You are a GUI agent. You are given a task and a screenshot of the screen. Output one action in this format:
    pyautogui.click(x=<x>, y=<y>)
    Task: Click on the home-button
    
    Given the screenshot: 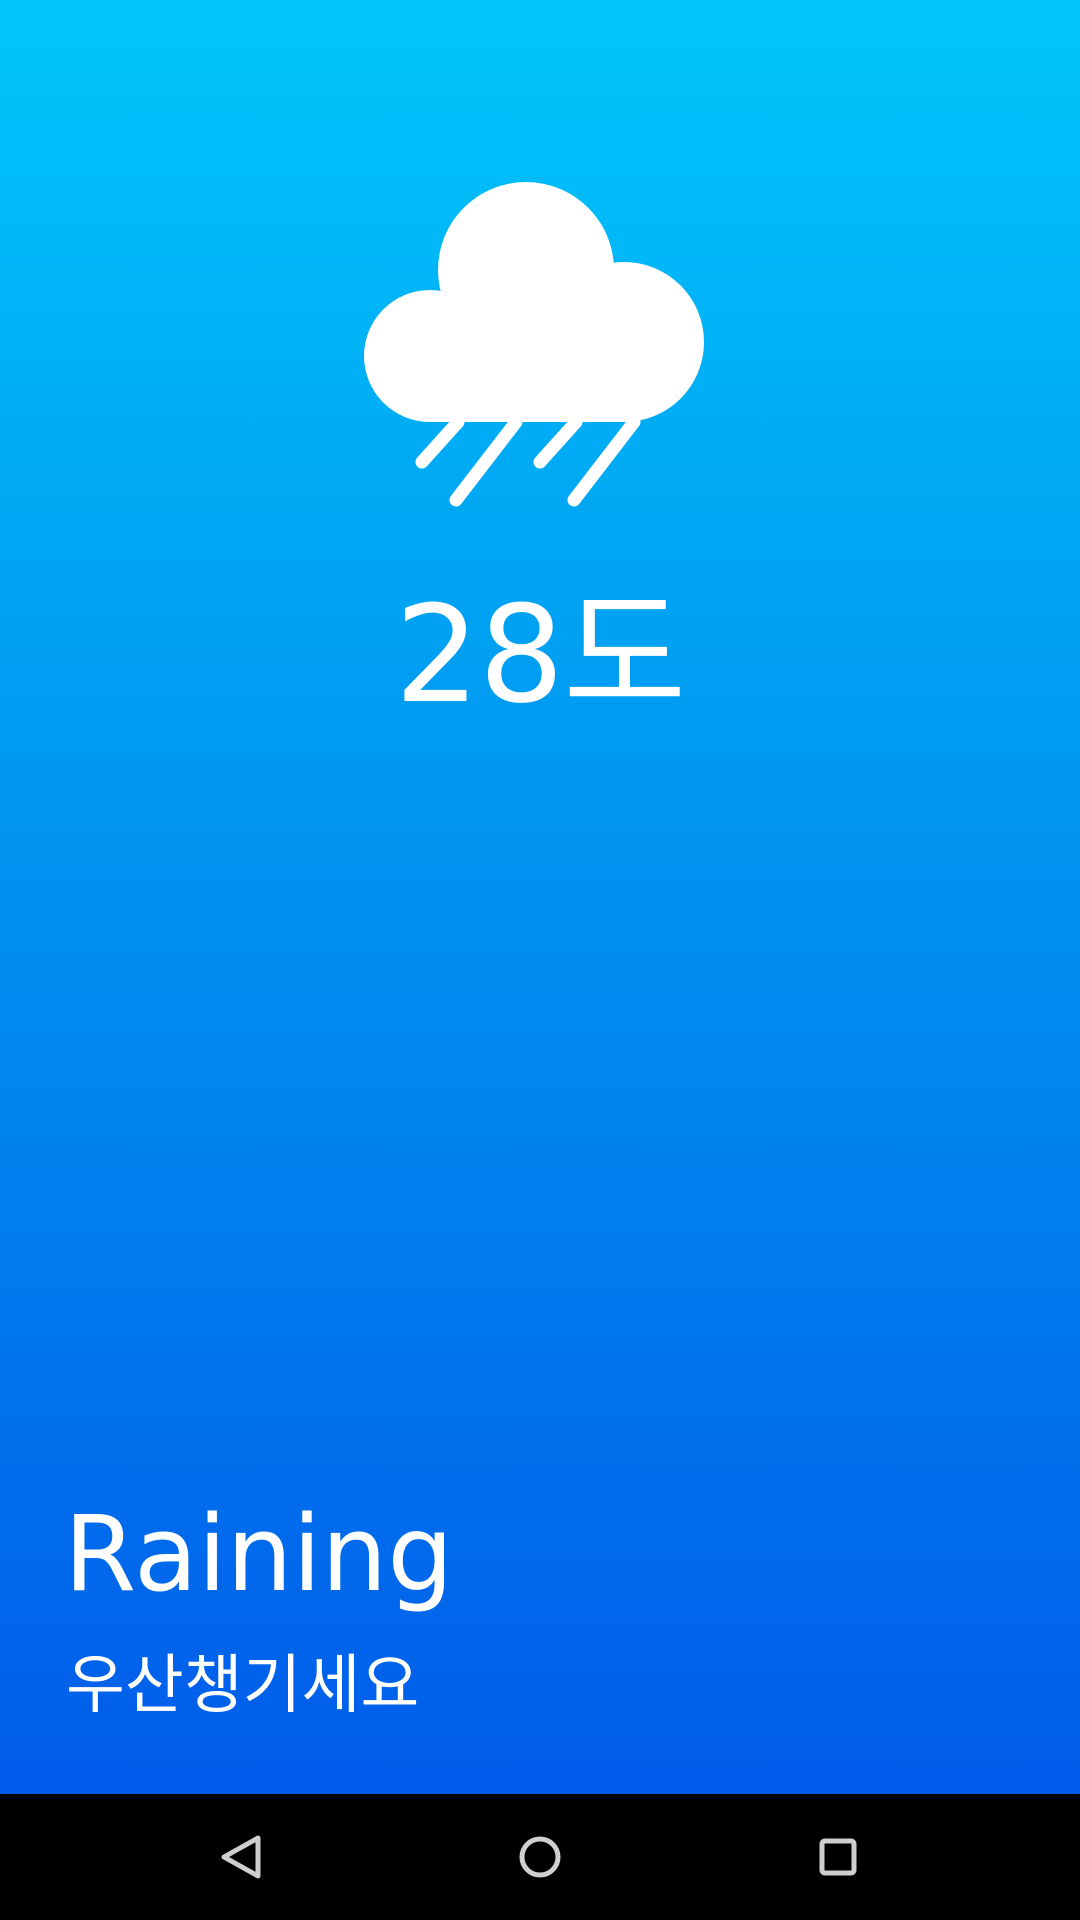 What is the action you would take?
    pyautogui.click(x=540, y=1857)
    